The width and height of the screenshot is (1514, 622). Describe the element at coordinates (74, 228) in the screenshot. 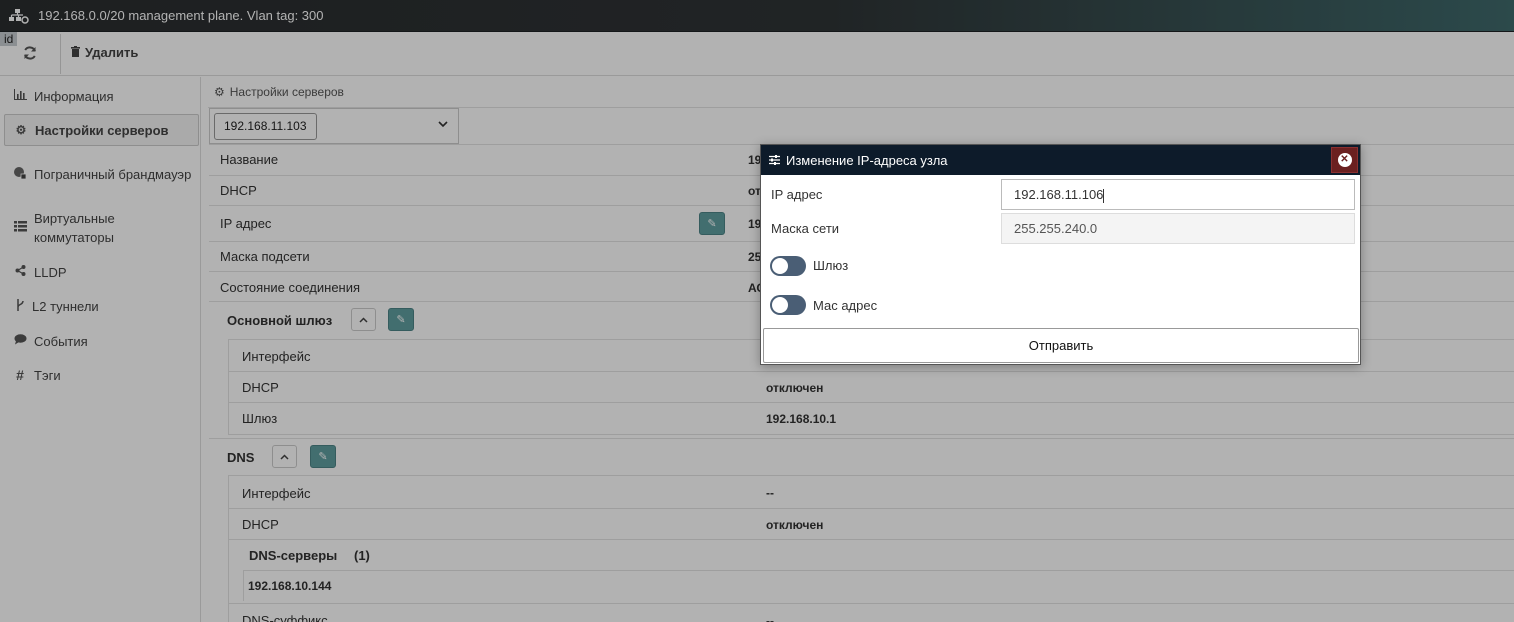

I see `sidebar-item-label: Виртуальные коммутаторы` at that location.